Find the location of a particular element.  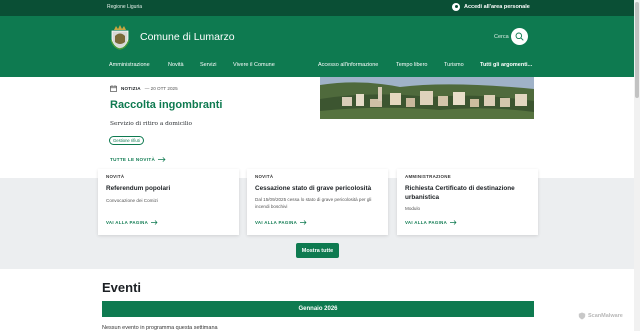

nav-item-servizi: Servizi is located at coordinates (208, 65).